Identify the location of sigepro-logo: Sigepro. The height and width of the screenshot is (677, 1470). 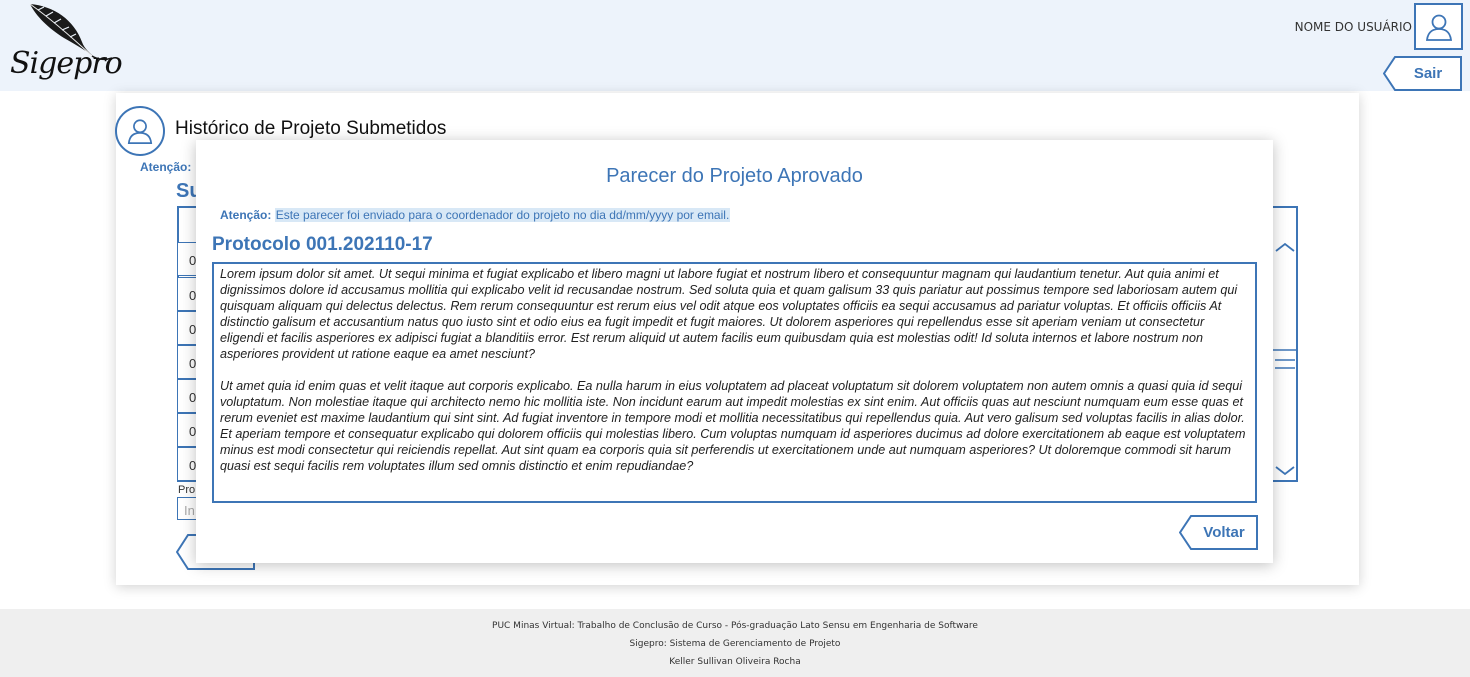
(63, 45).